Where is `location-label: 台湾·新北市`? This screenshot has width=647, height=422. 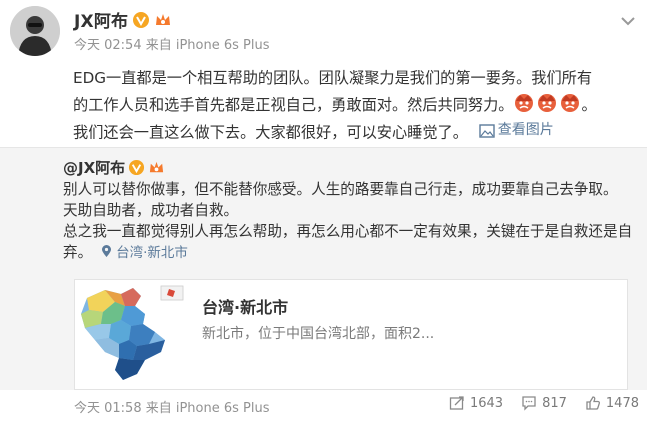 location-label: 台湾·新北市 is located at coordinates (152, 253).